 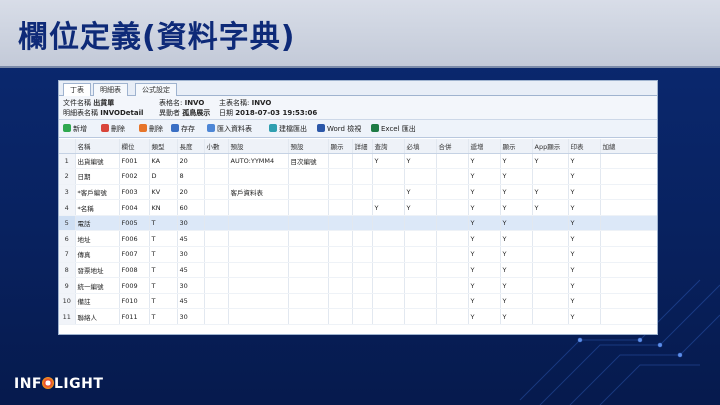 I want to click on table-row: 11 聯絡人 F011 T 30 Y Y Y, so click(x=358, y=317).